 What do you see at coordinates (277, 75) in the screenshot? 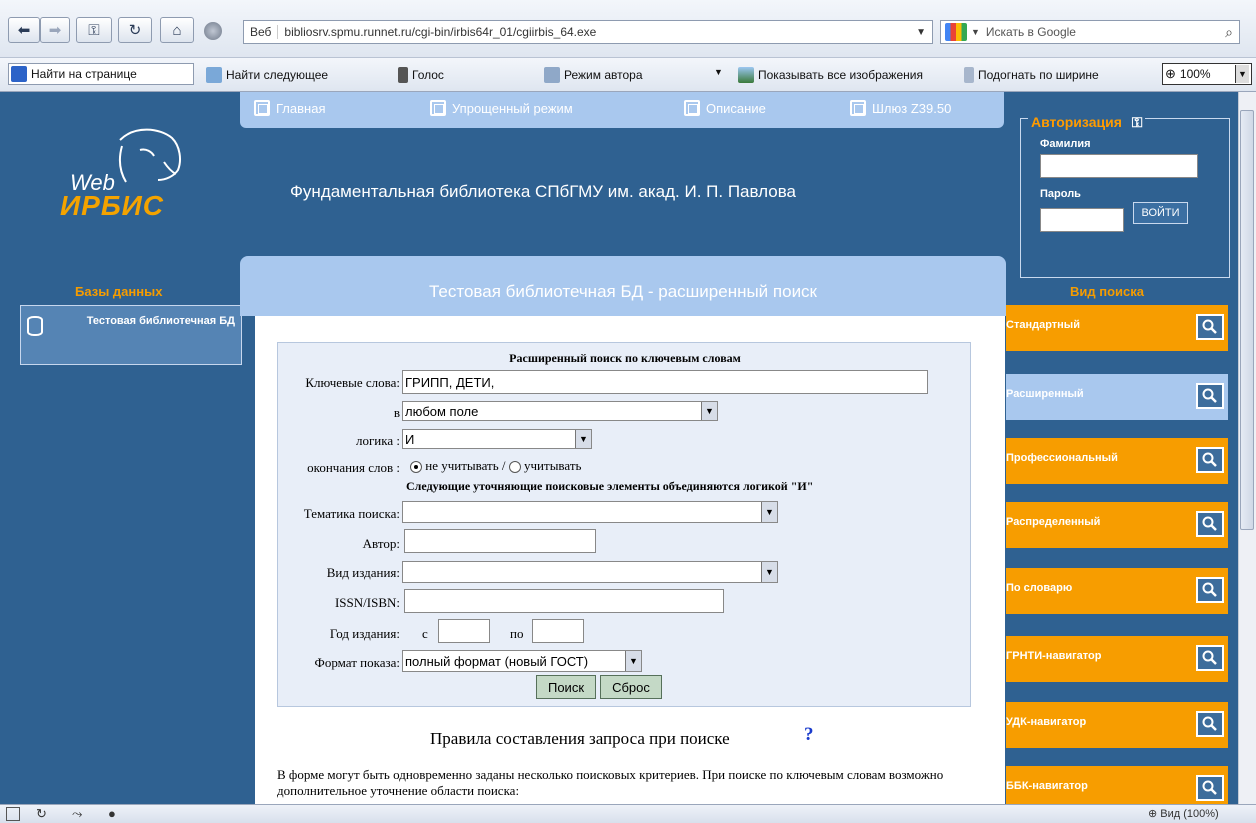
I see `find-next-label: Найти следующее` at bounding box center [277, 75].